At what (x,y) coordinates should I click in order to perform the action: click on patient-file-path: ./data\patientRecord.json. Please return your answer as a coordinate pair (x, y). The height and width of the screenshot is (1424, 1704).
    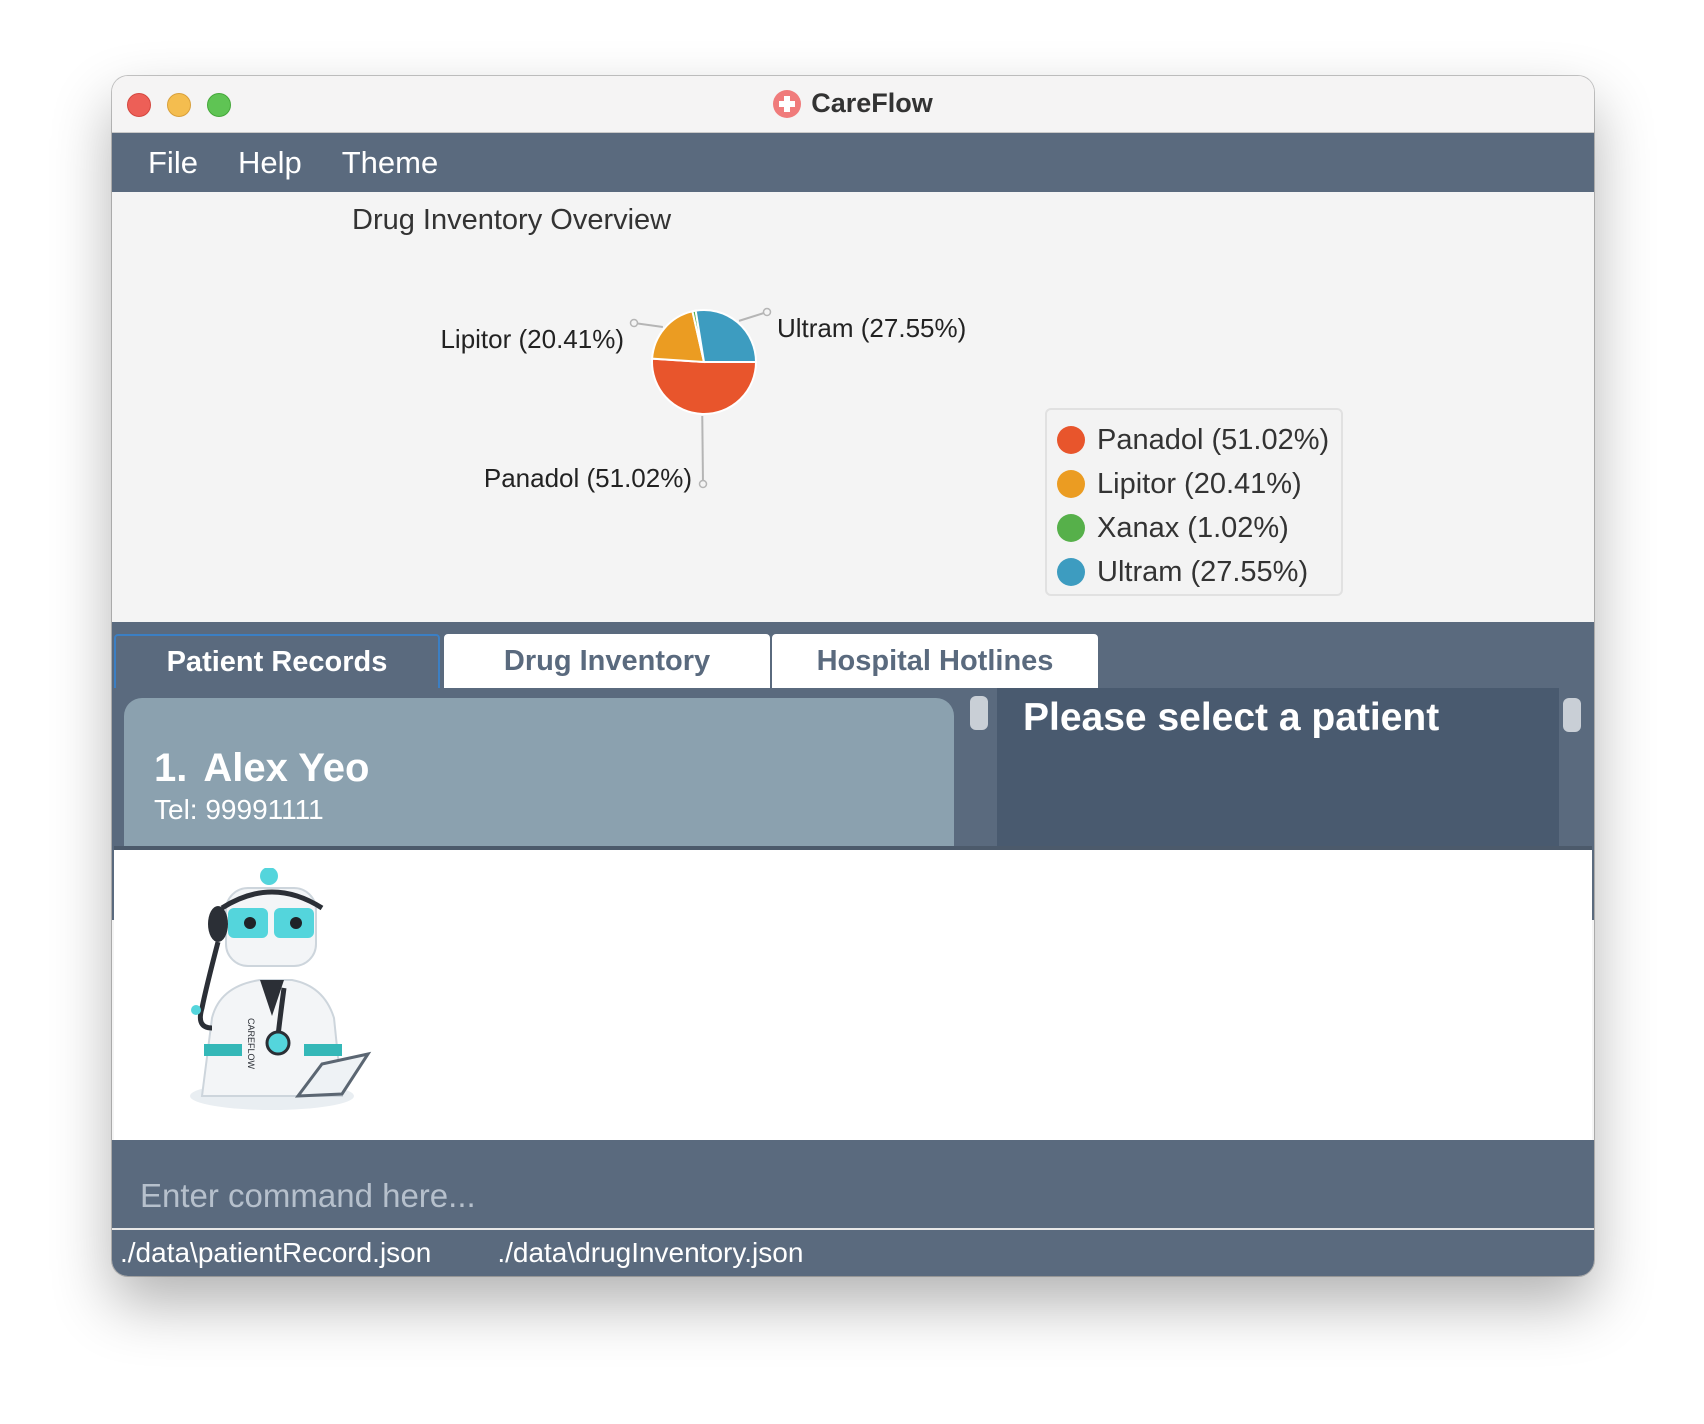
    Looking at the image, I should click on (276, 1252).